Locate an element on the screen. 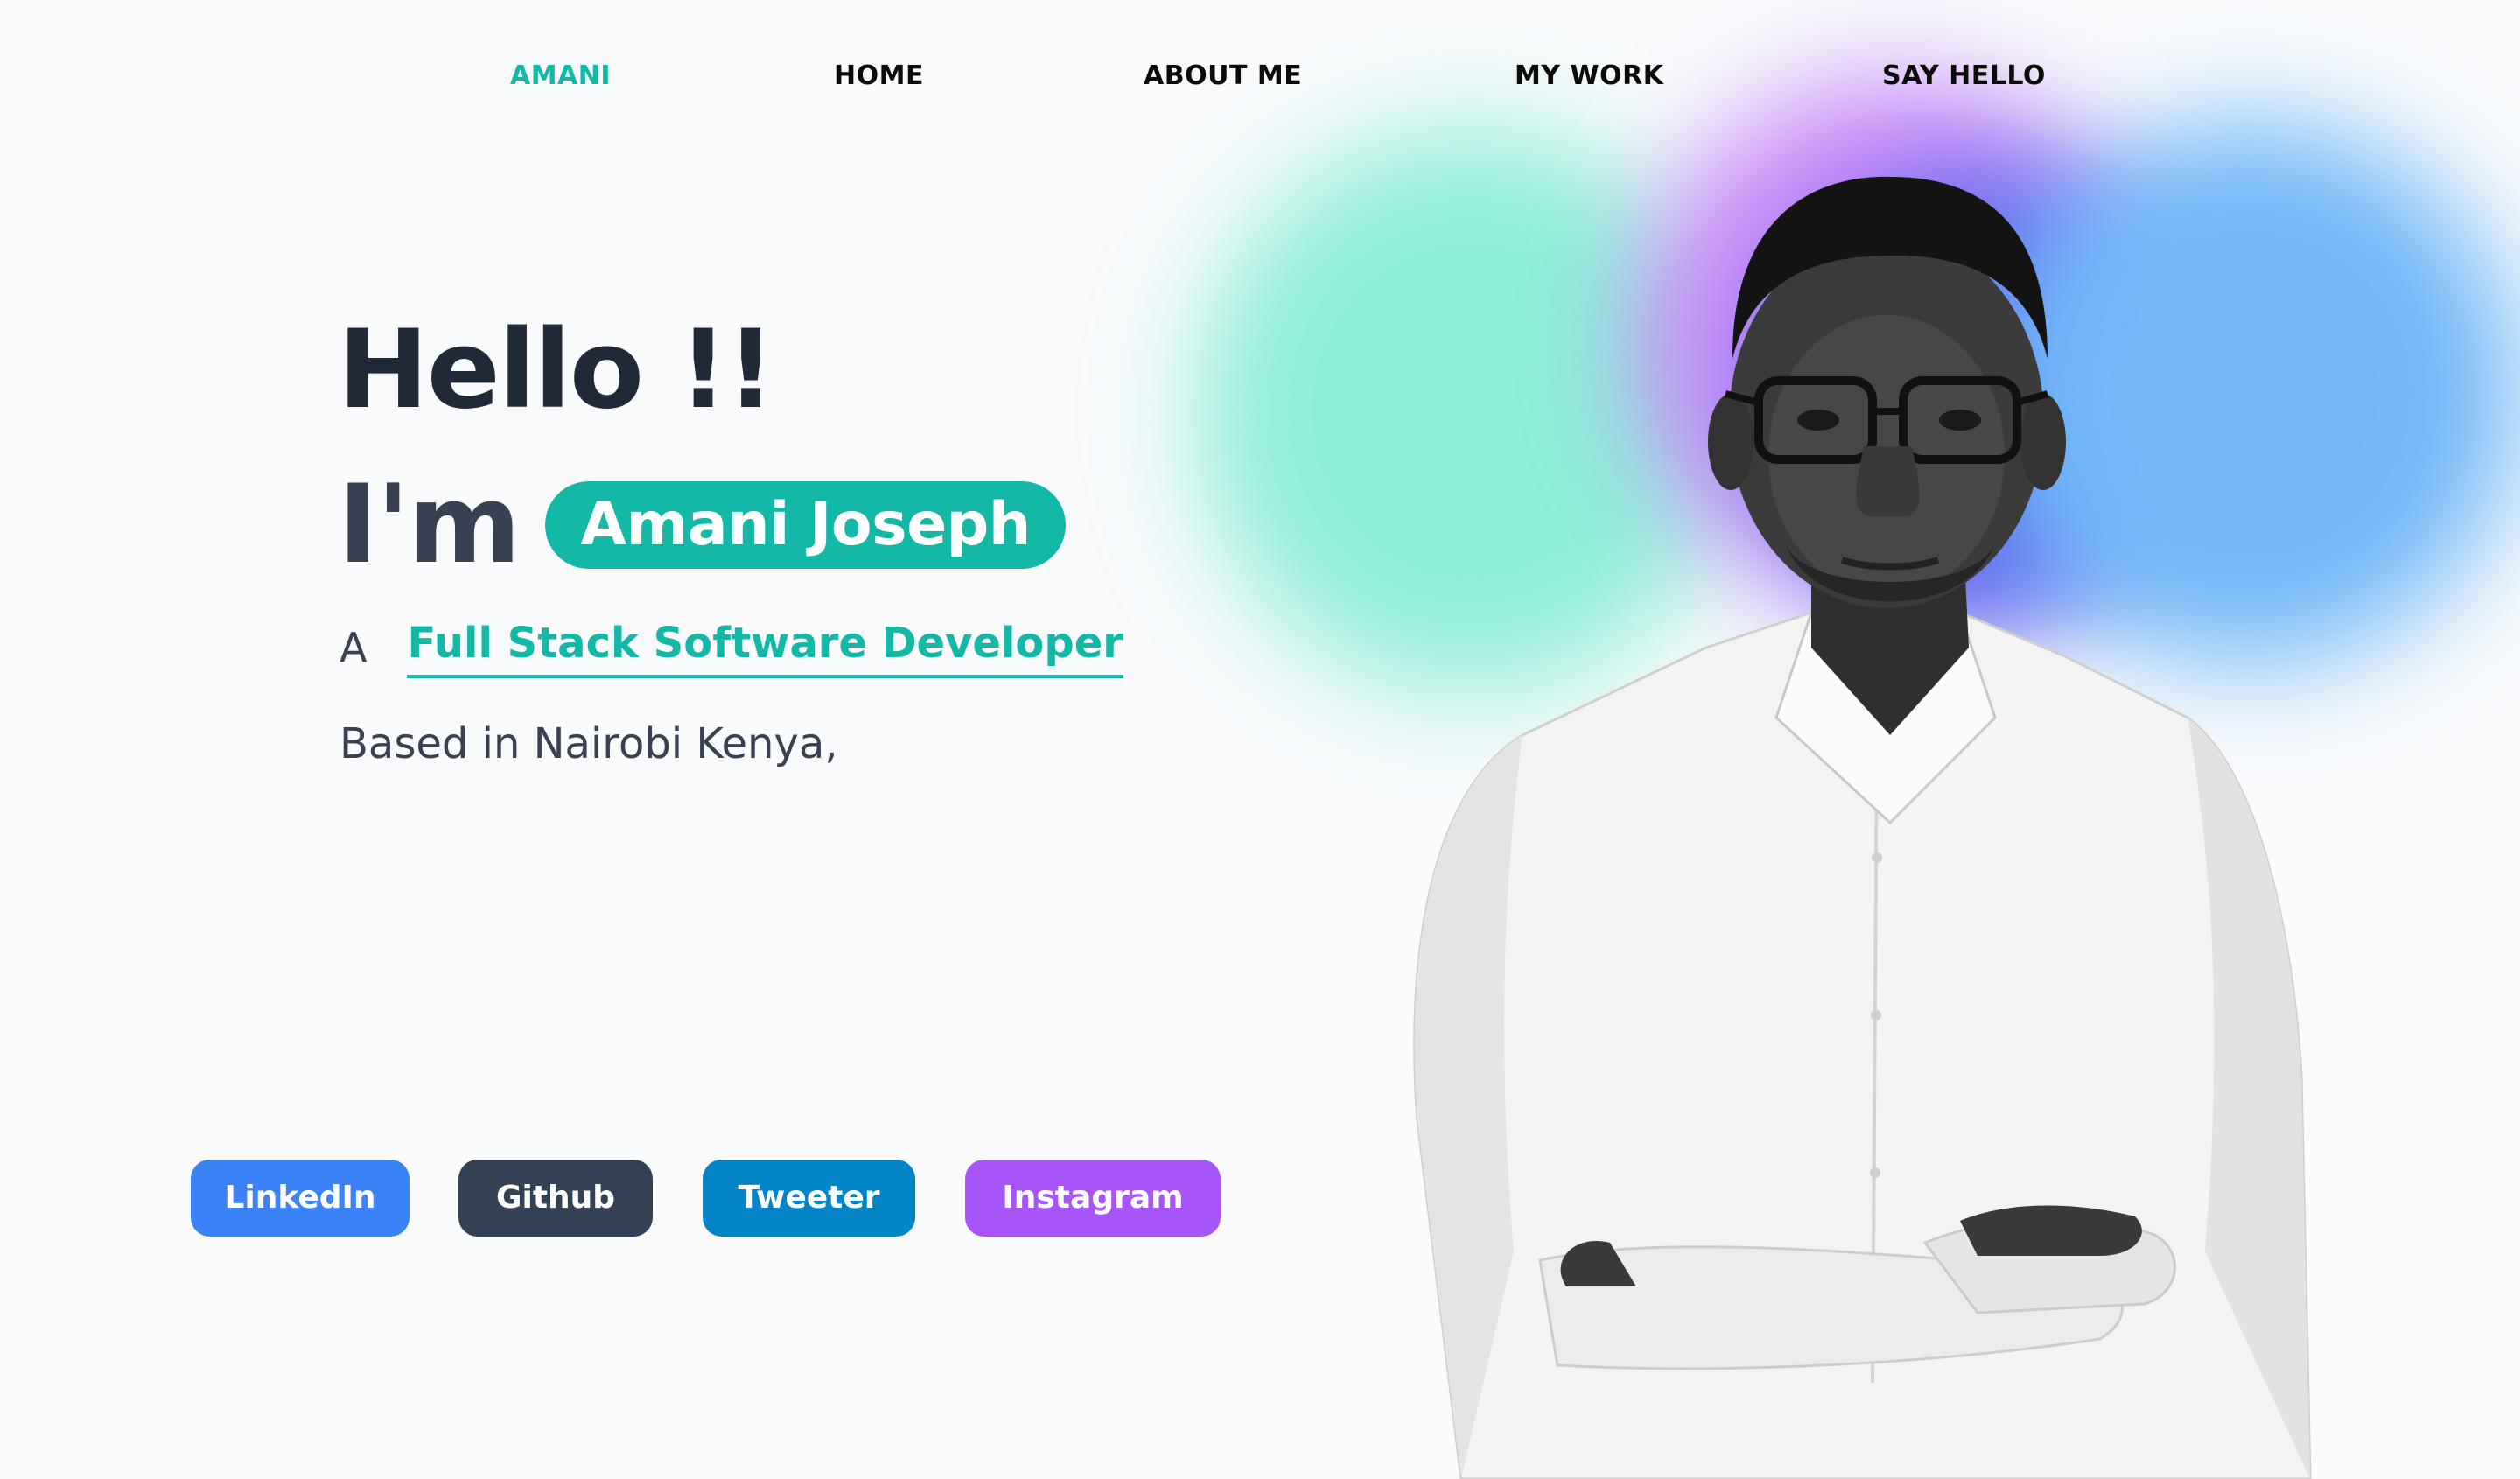 The width and height of the screenshot is (2520, 1479). github-button: Github is located at coordinates (555, 1199).